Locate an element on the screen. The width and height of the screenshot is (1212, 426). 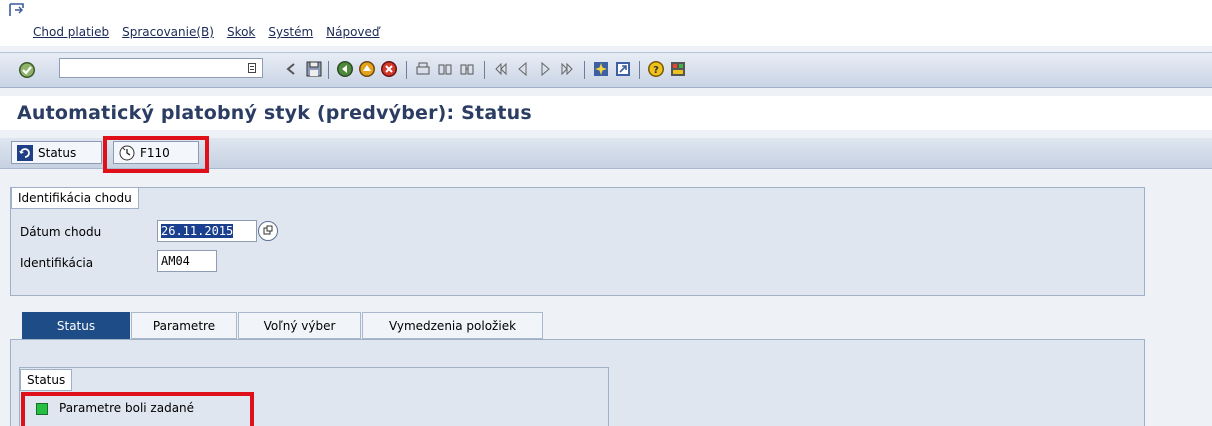
status-button: Status is located at coordinates (56, 152).